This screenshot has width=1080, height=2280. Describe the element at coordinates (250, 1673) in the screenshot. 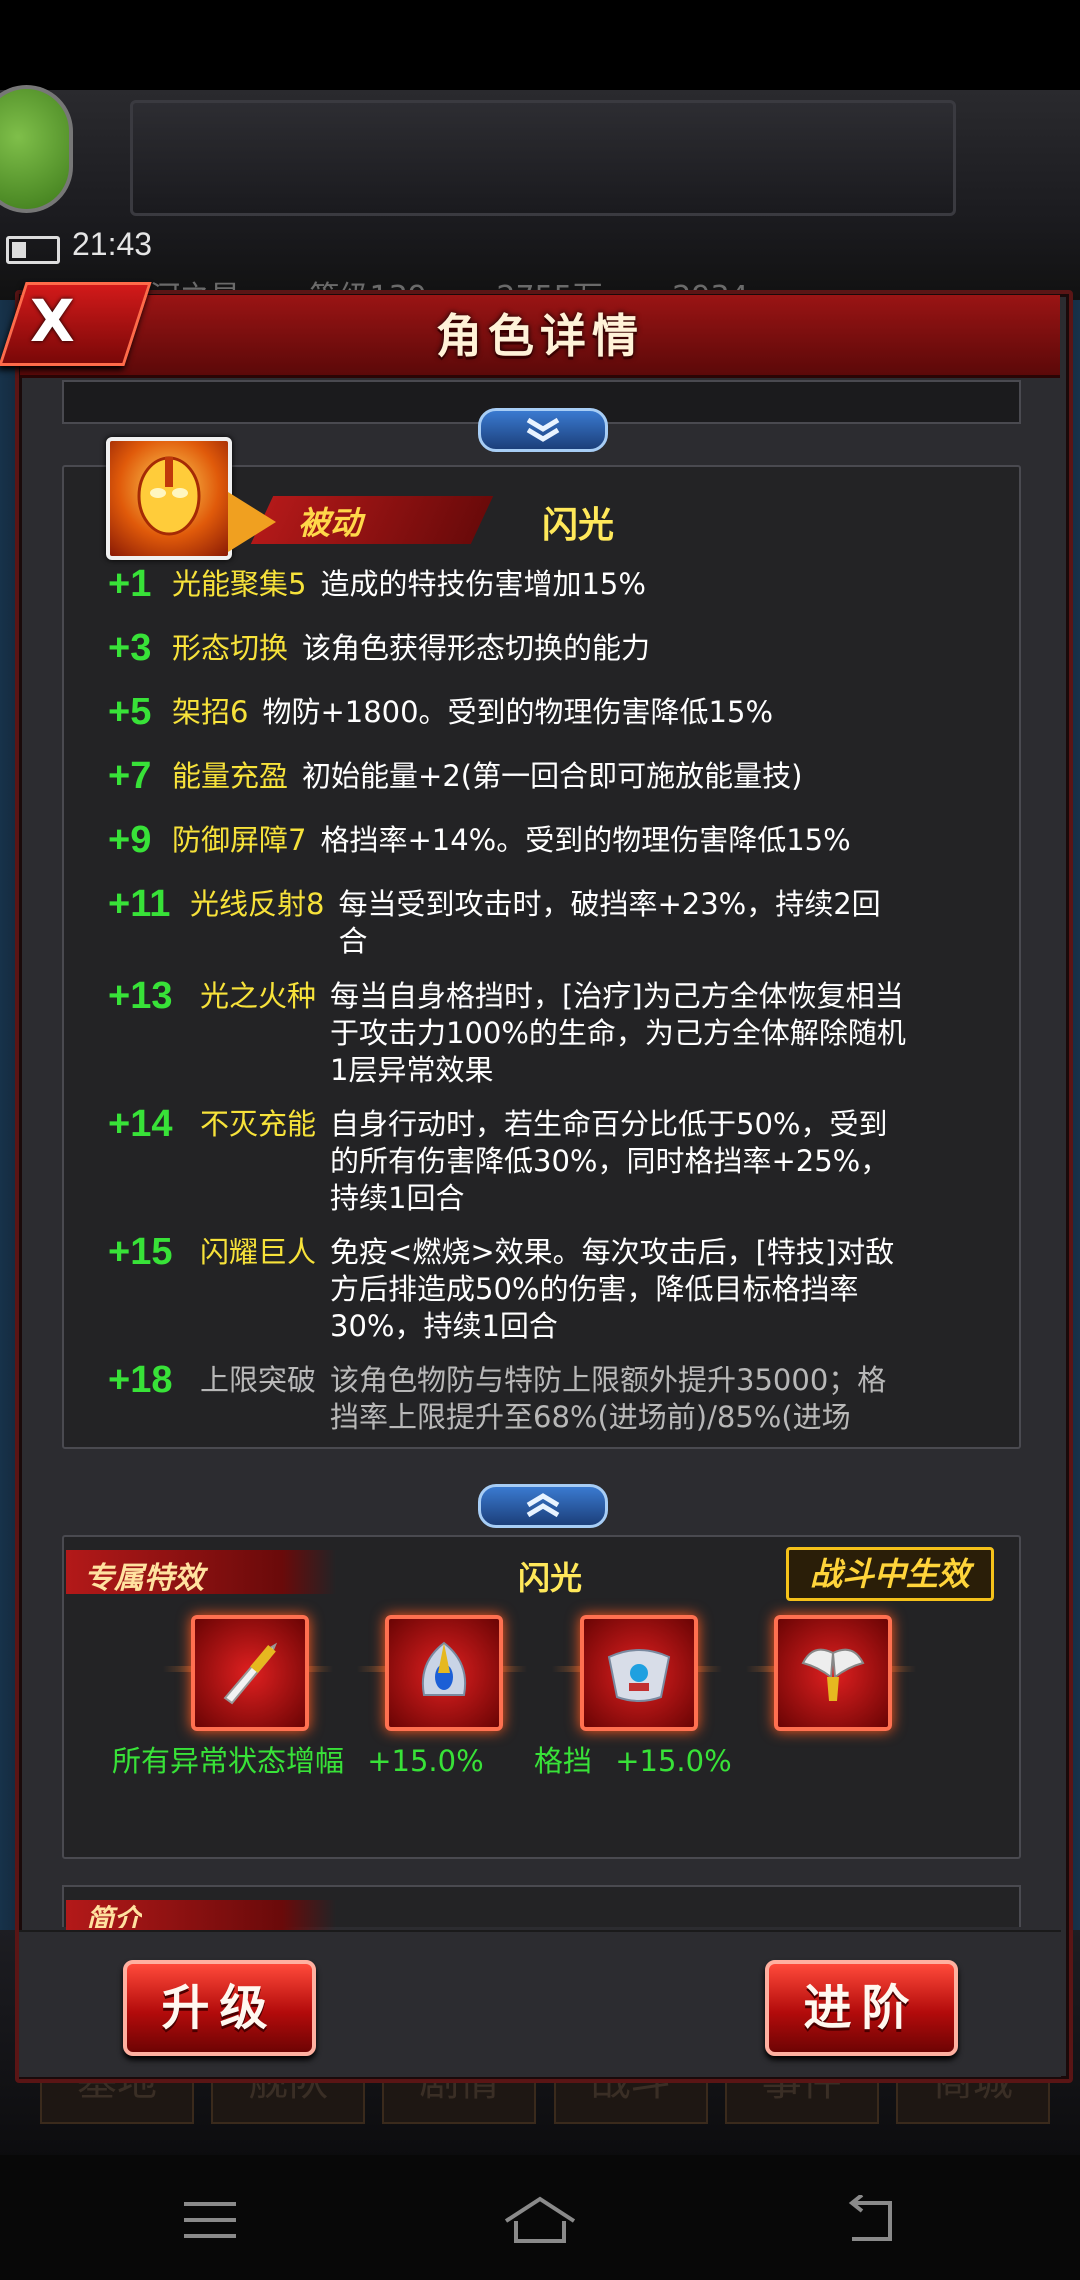

I see `equipment-sword-icon` at that location.